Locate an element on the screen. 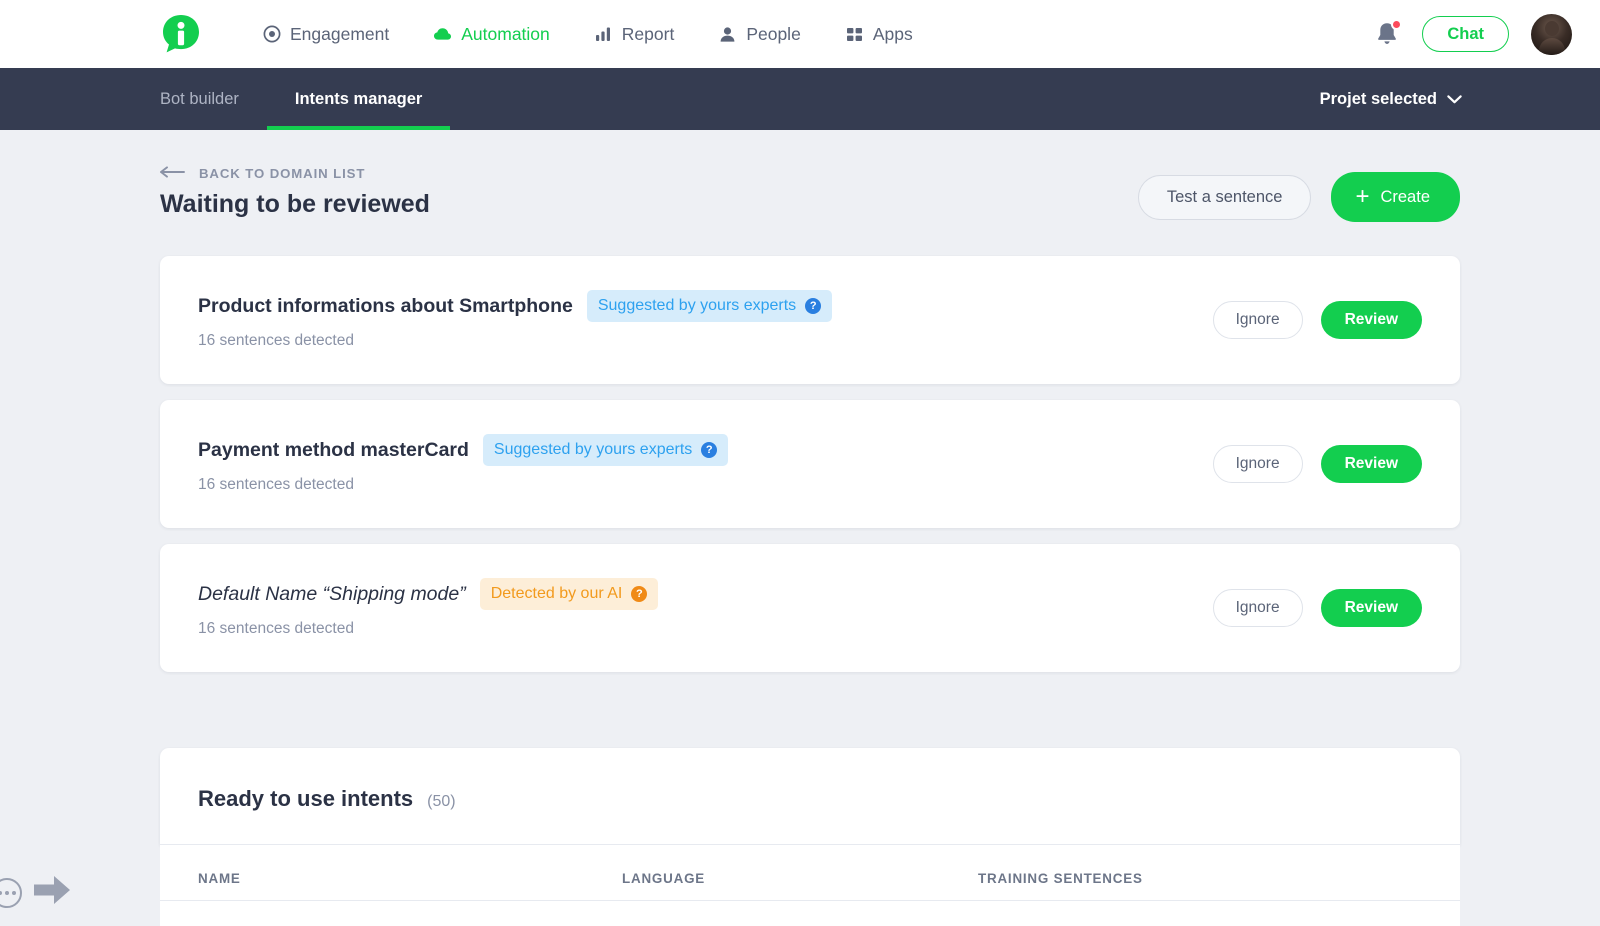  test-a-sentence-button: Test a sentence is located at coordinates (1224, 197).